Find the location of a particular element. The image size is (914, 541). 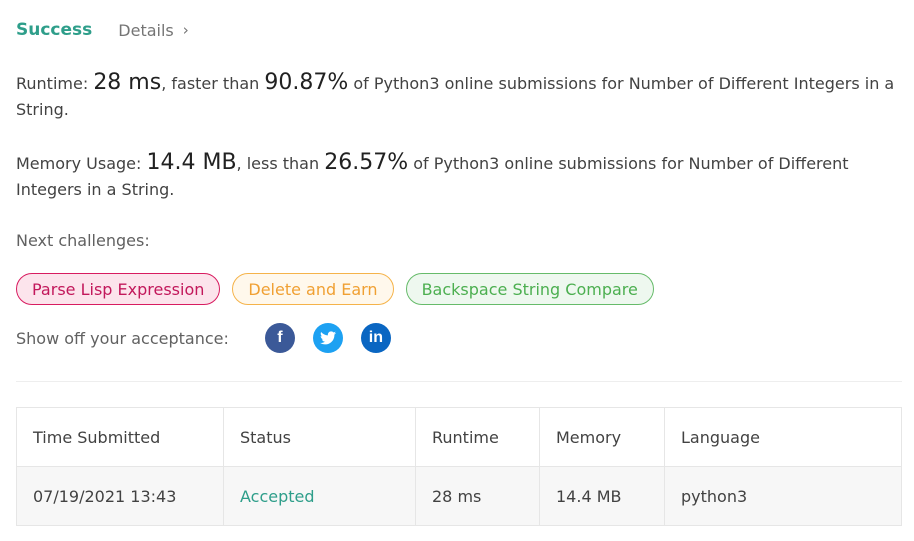

cell-language: python3 is located at coordinates (783, 496).